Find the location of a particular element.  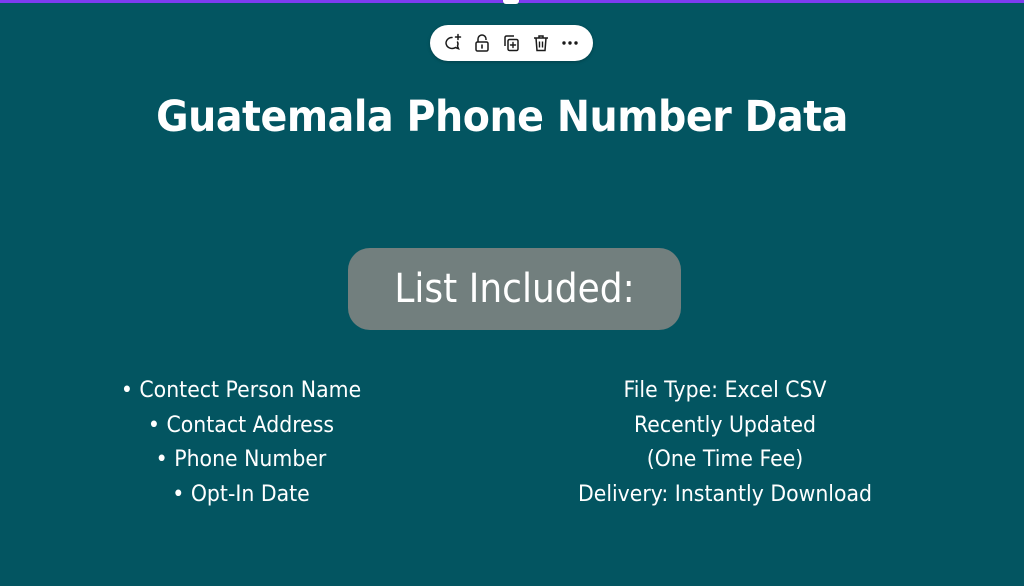

list-item: • Phone Number is located at coordinates (241, 459).